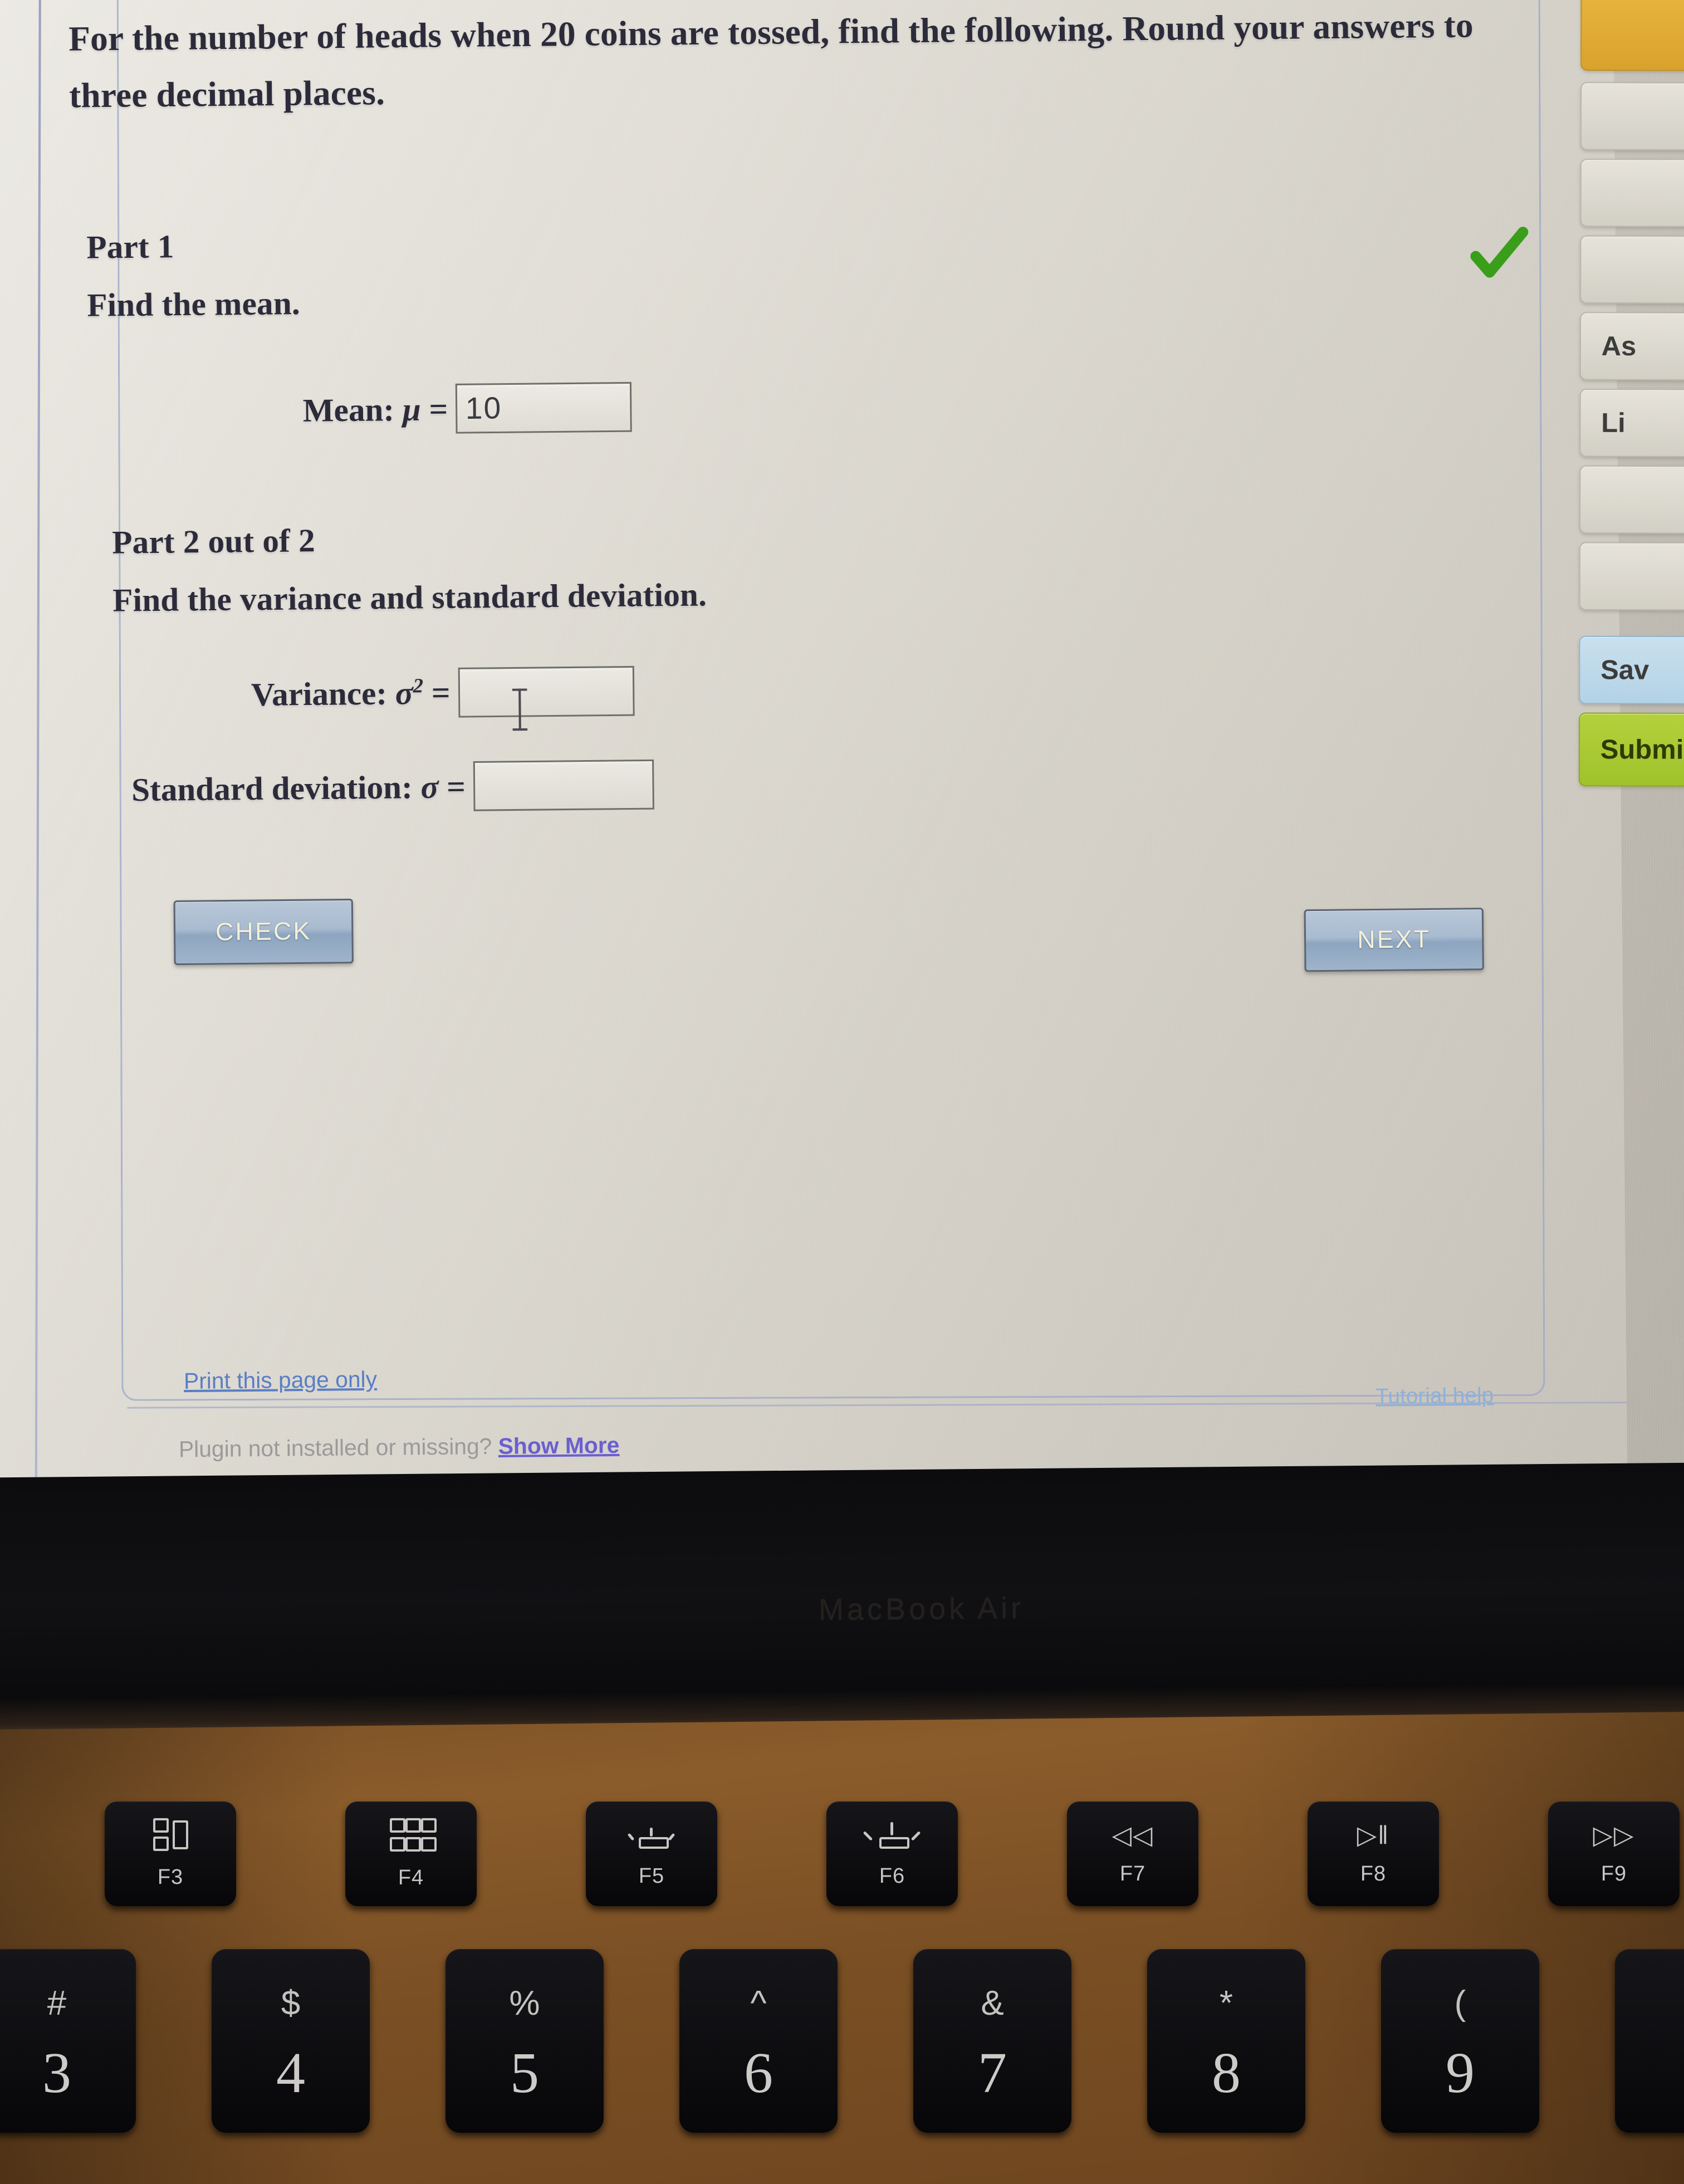 The width and height of the screenshot is (1684, 2184). I want to click on key-7: & 7, so click(992, 2041).